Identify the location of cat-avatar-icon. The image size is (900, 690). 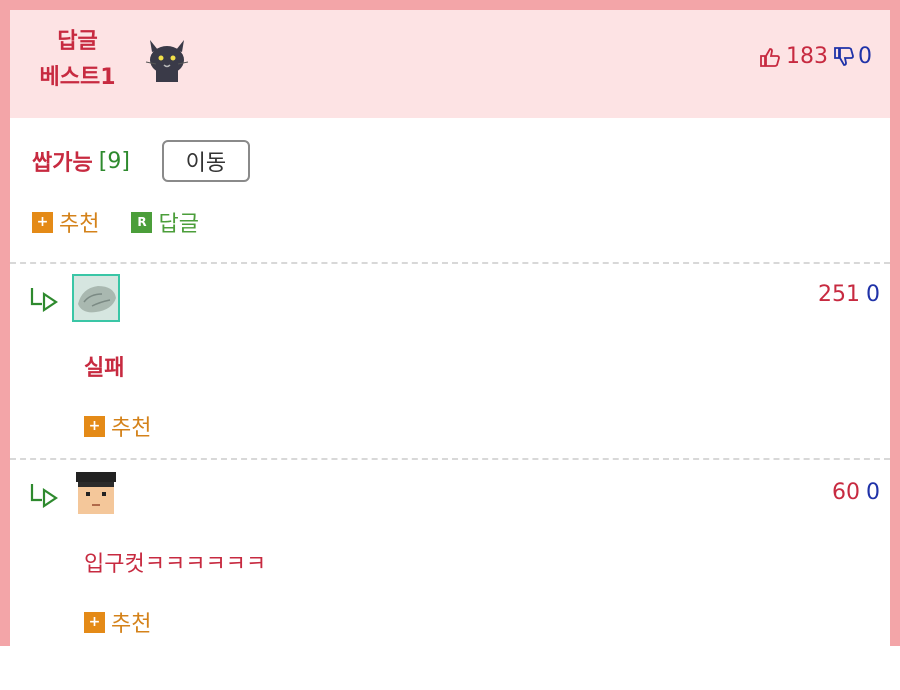
(167, 59).